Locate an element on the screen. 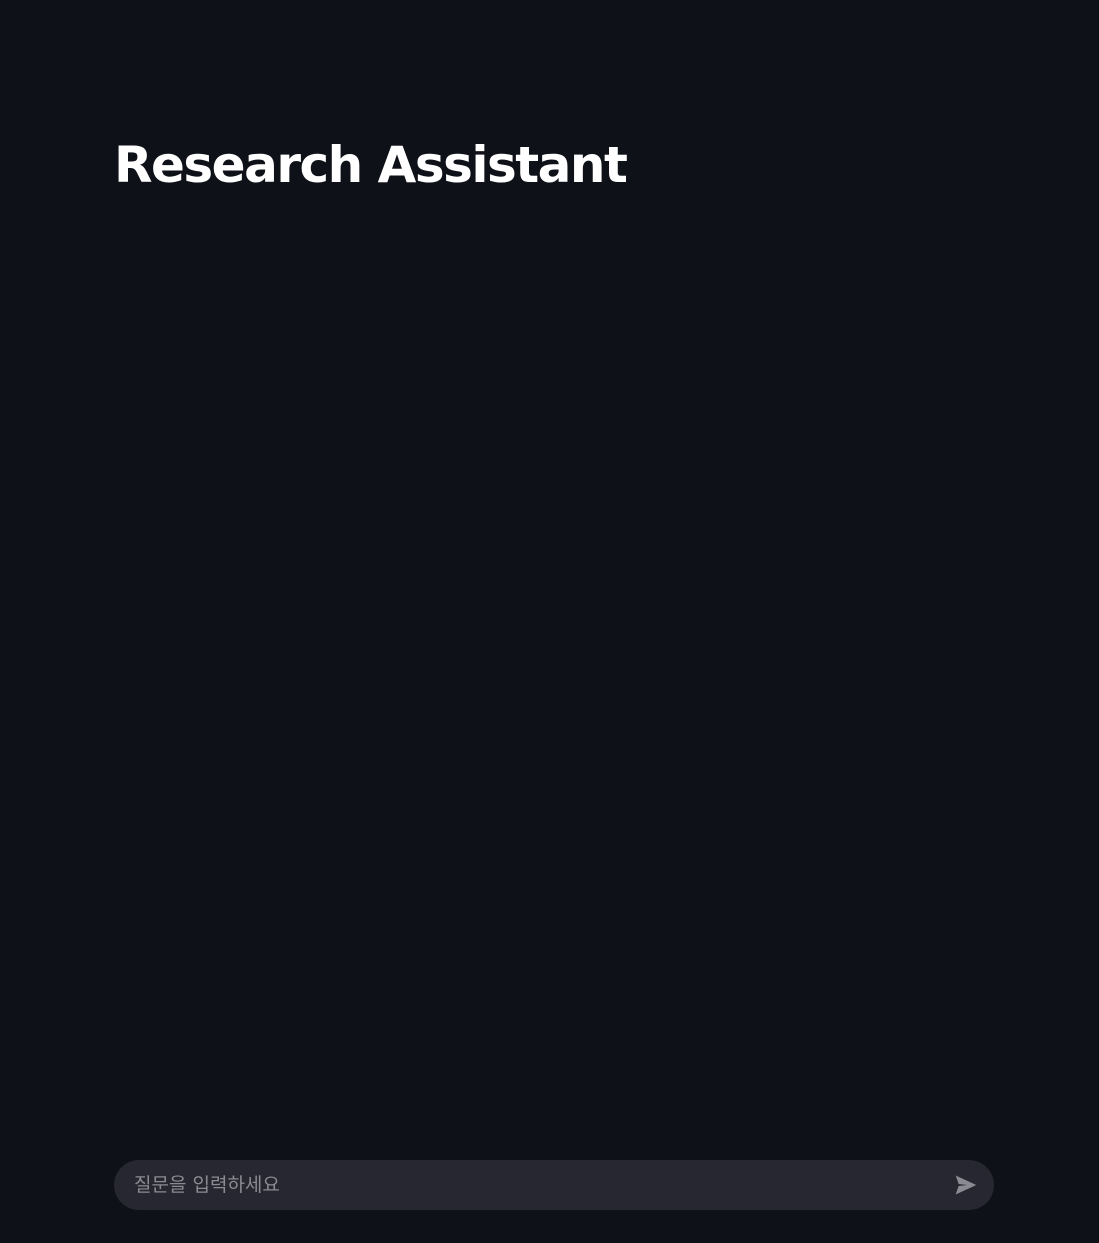  send-button is located at coordinates (966, 1185).